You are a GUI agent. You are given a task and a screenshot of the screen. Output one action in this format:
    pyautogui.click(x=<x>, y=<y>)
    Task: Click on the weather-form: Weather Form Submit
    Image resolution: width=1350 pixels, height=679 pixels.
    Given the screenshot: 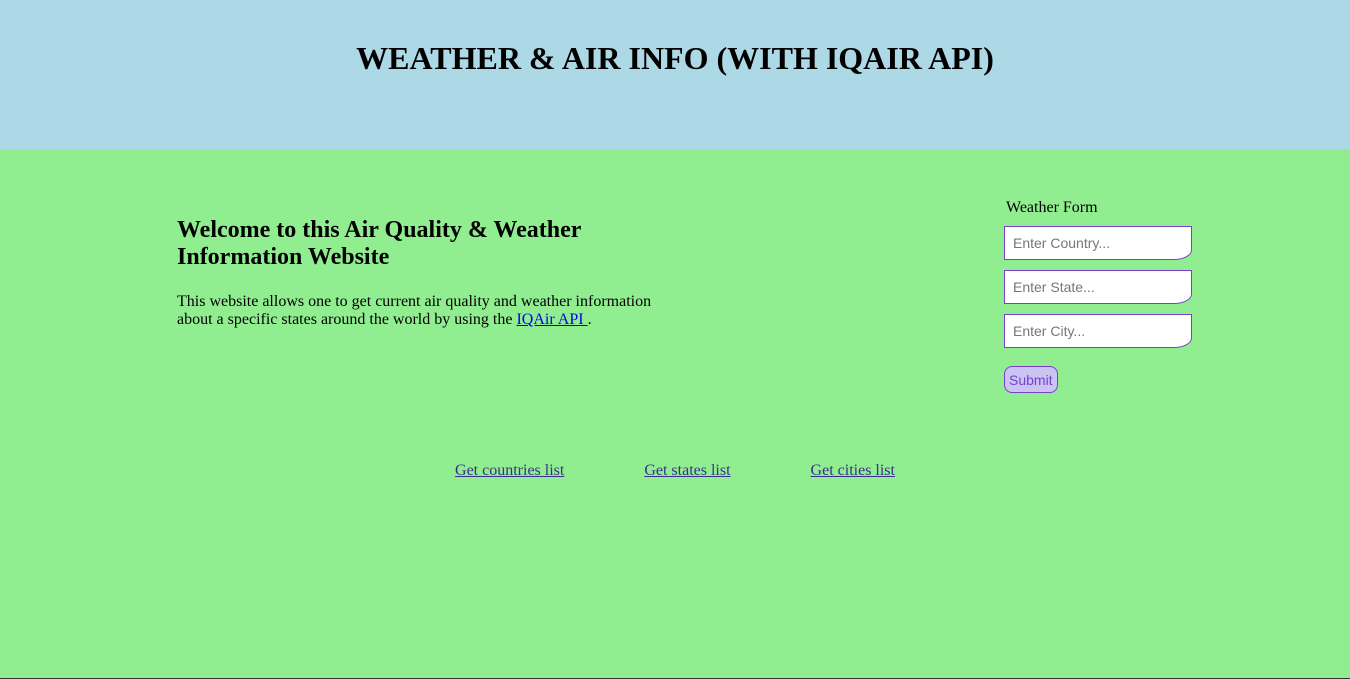 What is the action you would take?
    pyautogui.click(x=1099, y=295)
    